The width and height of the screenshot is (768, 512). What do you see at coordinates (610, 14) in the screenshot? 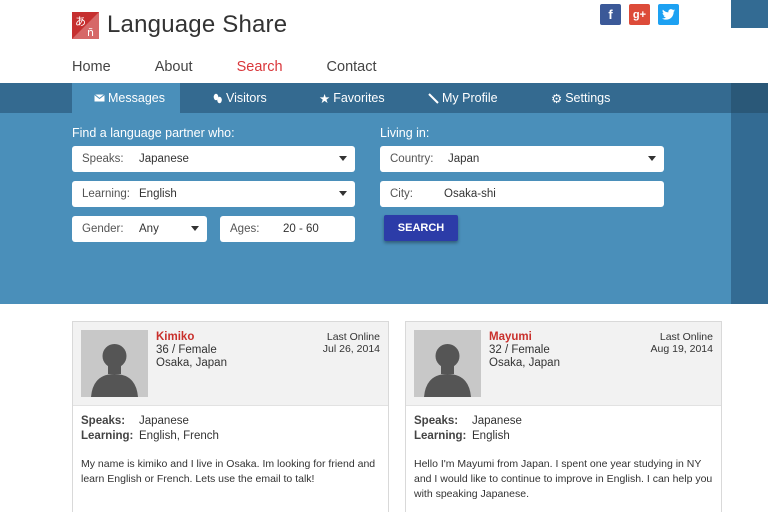
I see `facebook-icon: f` at bounding box center [610, 14].